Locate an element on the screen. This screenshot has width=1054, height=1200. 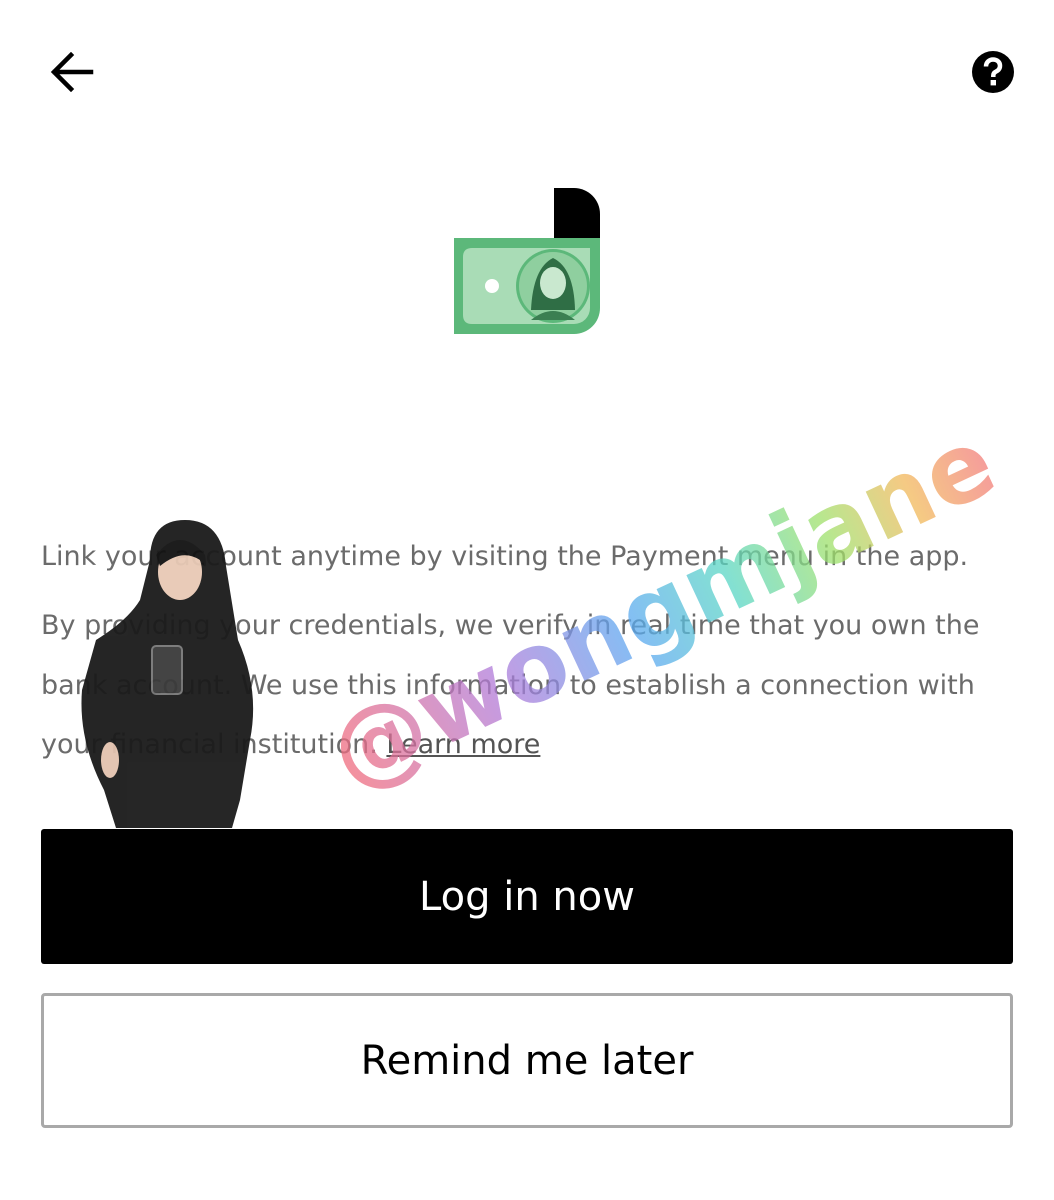
remind-me-later-button: Remind me later is located at coordinates (527, 1060).